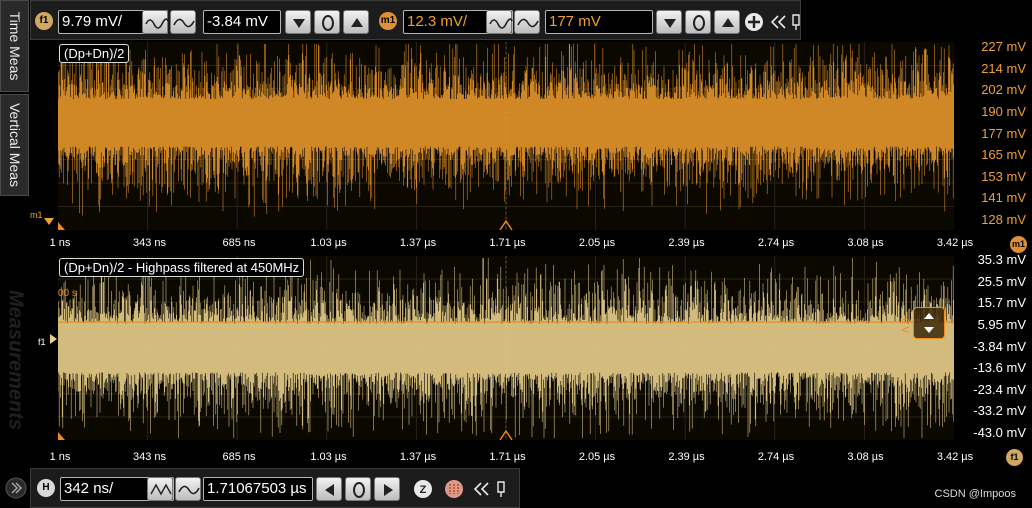 This screenshot has width=1032, height=508. What do you see at coordinates (415, 20) in the screenshot?
I see `channel-toolbar: f1 9.79 mV/ -3.84 mV m1 12.3 mV/ 177 mV` at bounding box center [415, 20].